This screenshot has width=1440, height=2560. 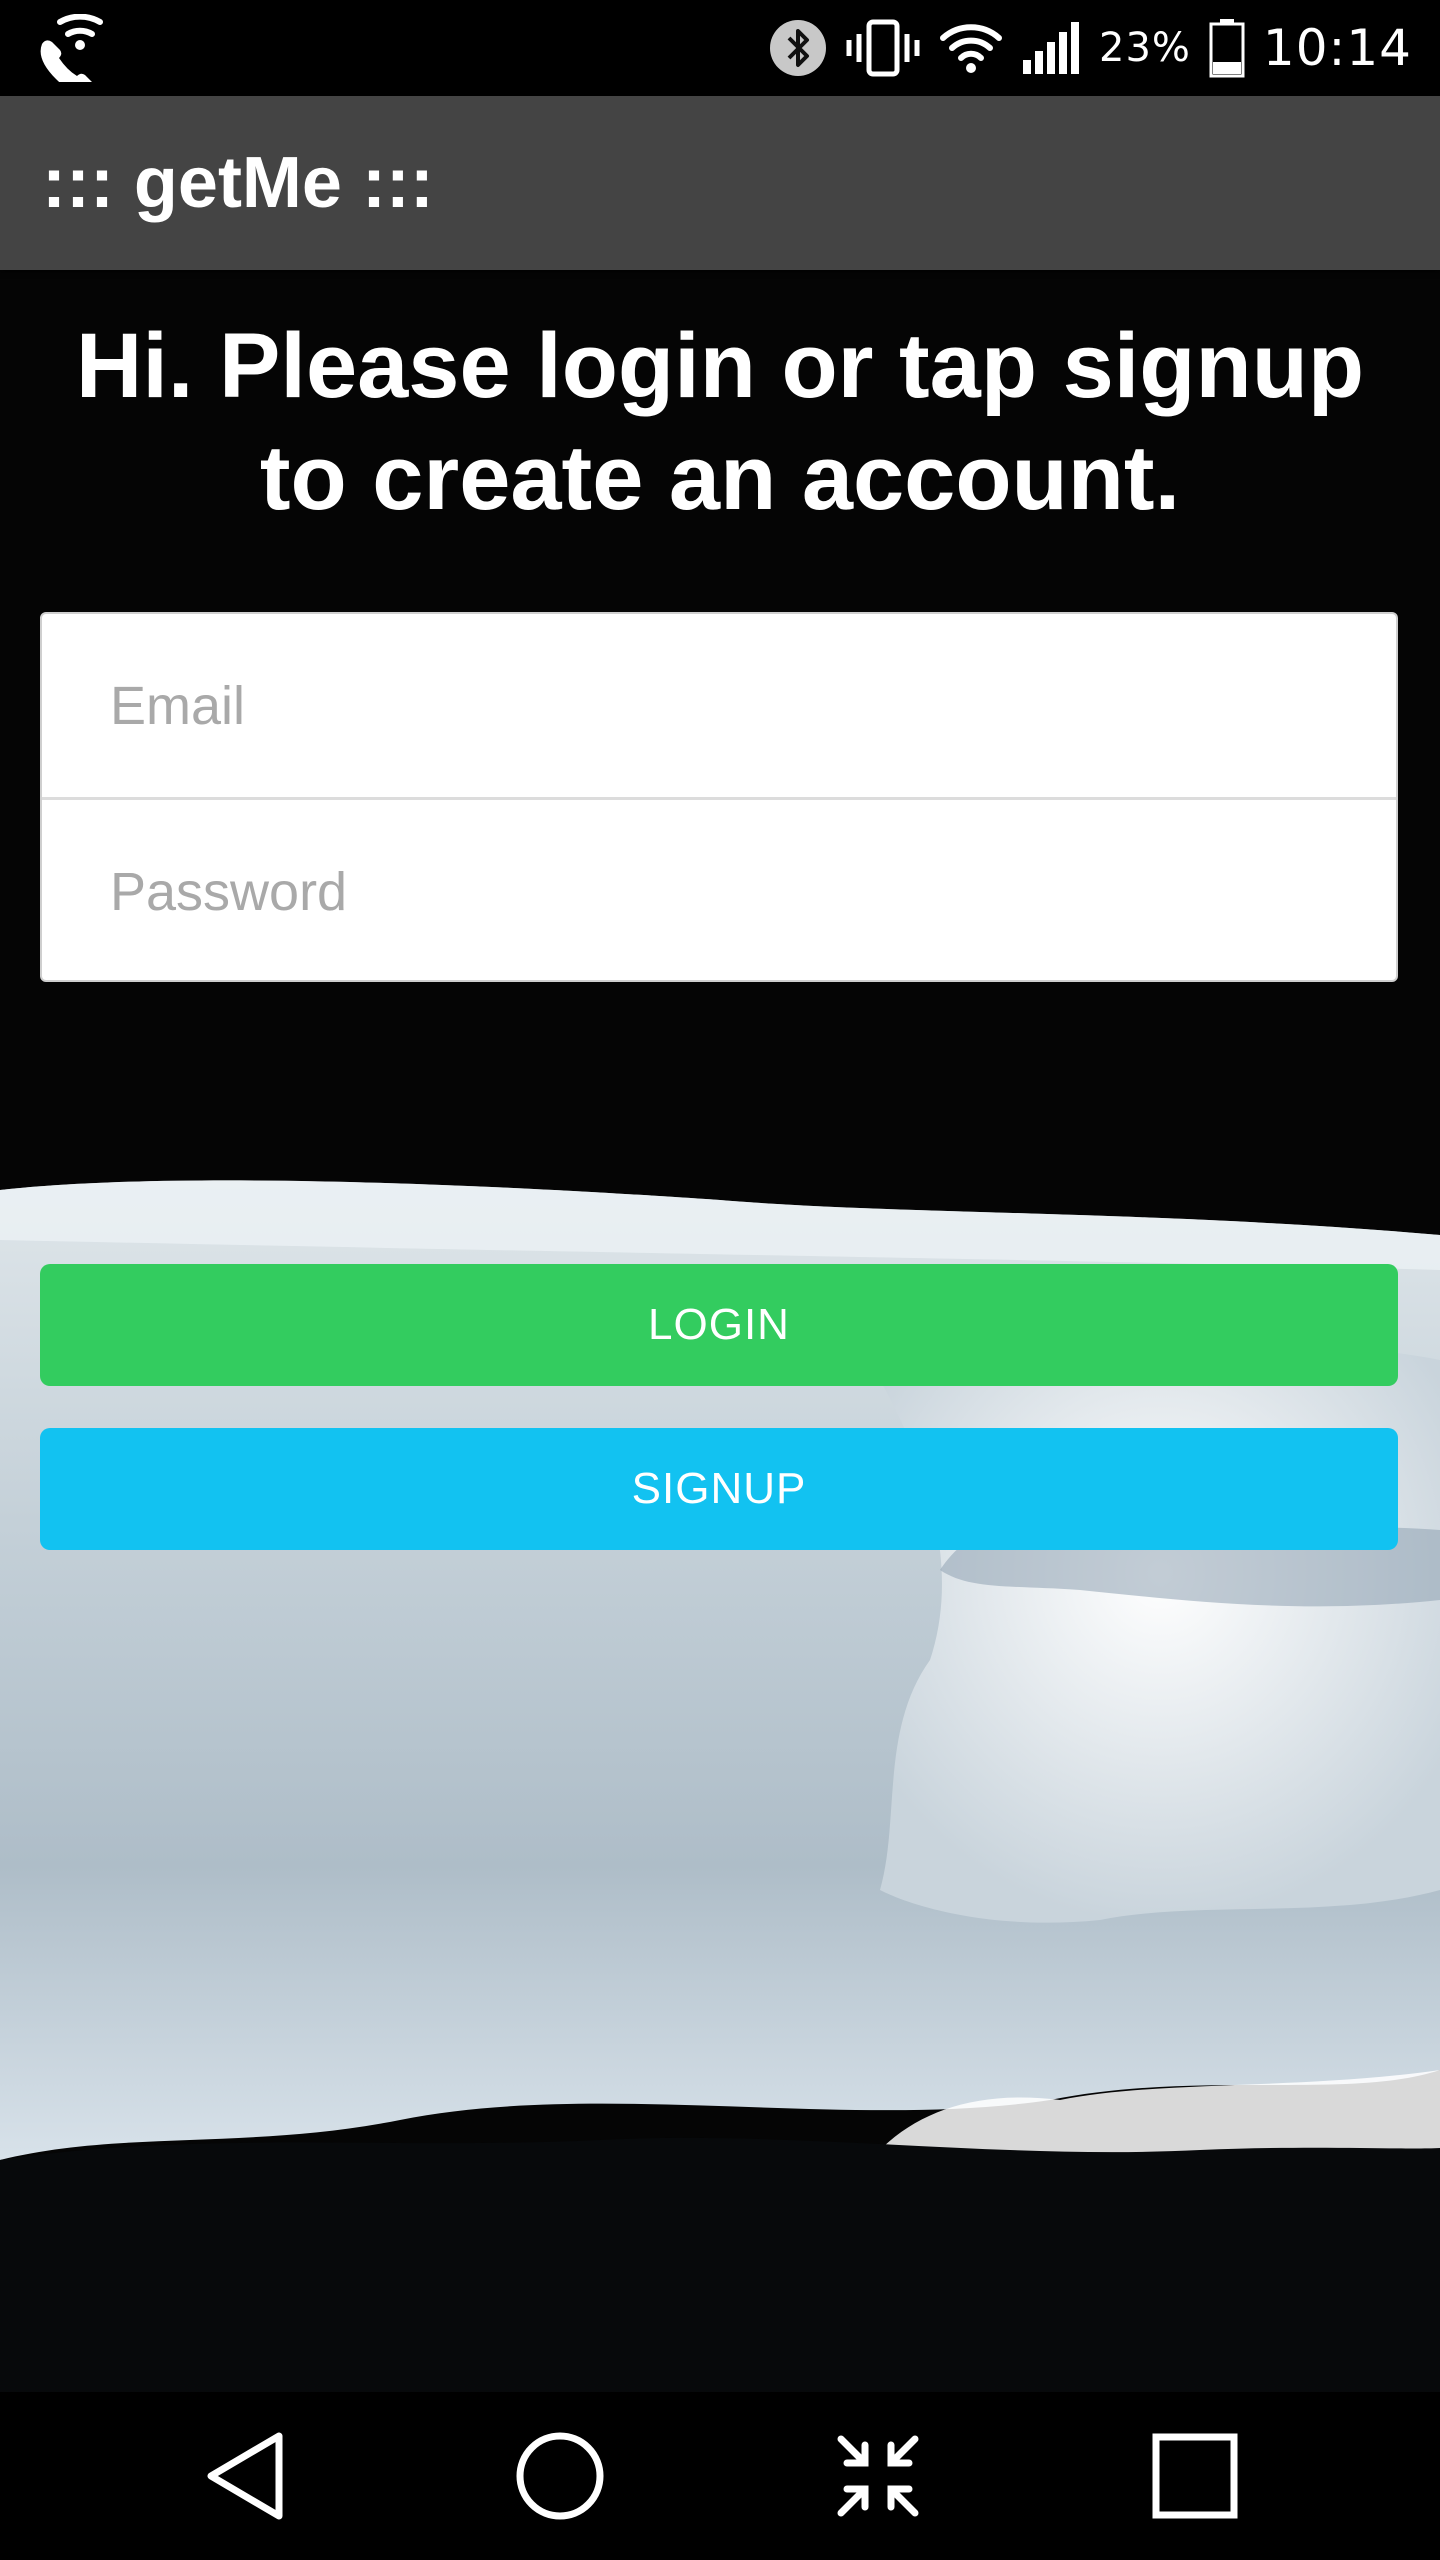 I want to click on back-button, so click(x=245, y=2476).